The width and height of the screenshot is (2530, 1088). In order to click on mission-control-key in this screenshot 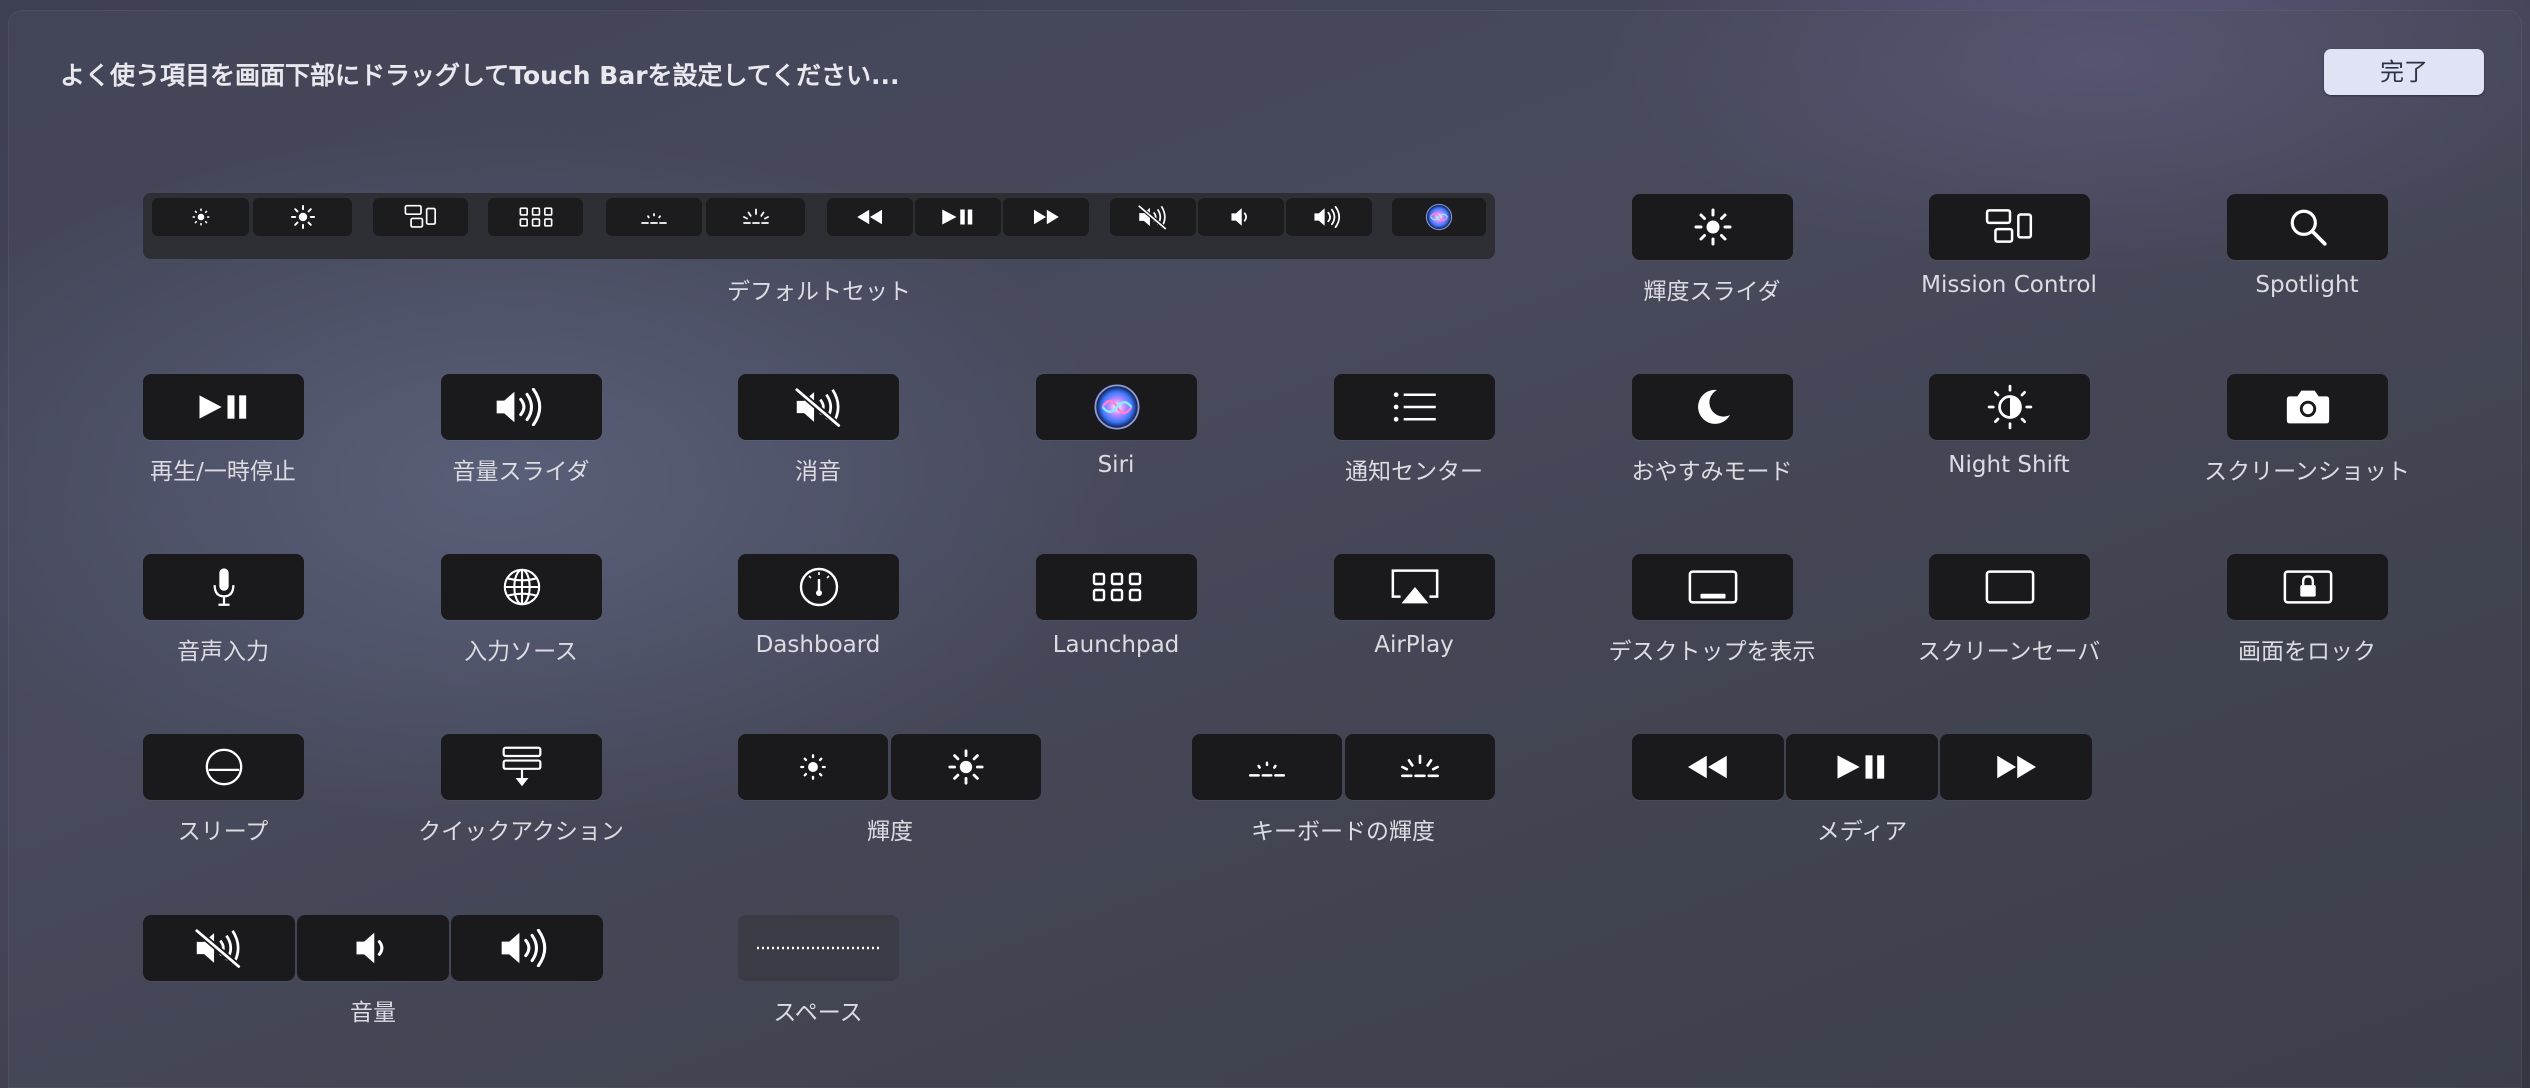, I will do `click(2009, 227)`.